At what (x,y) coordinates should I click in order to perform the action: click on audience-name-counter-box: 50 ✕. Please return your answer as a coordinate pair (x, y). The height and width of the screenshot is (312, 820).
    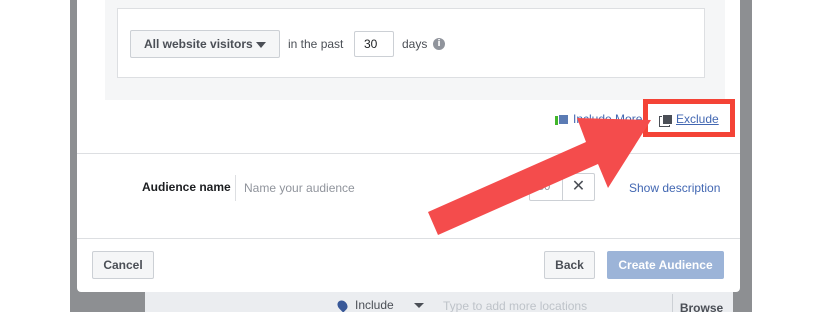
    Looking at the image, I should click on (562, 187).